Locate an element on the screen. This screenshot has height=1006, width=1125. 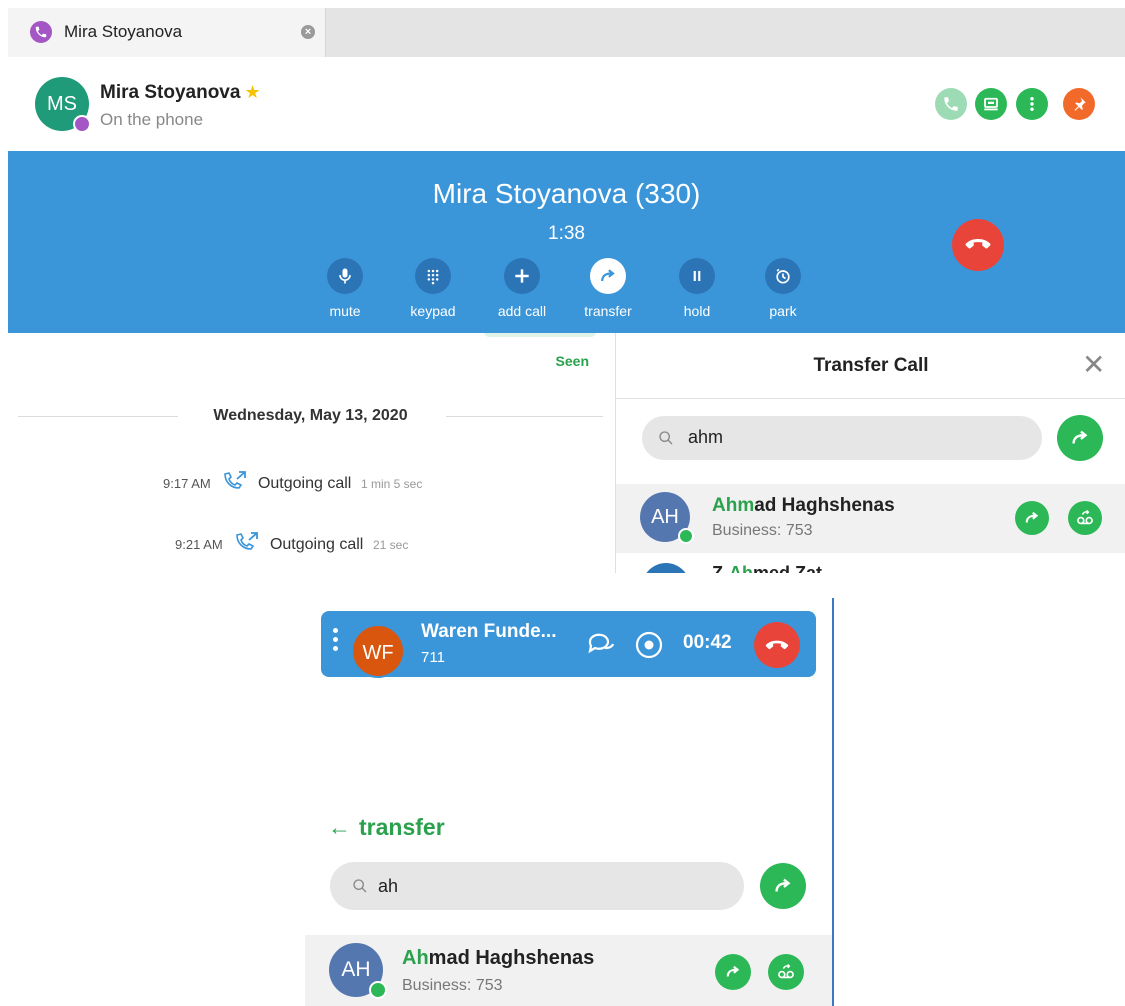
transfer-header: ← transfer is located at coordinates (386, 827).